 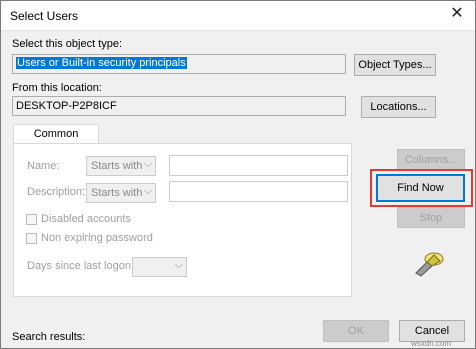 I want to click on description-input, so click(x=258, y=191).